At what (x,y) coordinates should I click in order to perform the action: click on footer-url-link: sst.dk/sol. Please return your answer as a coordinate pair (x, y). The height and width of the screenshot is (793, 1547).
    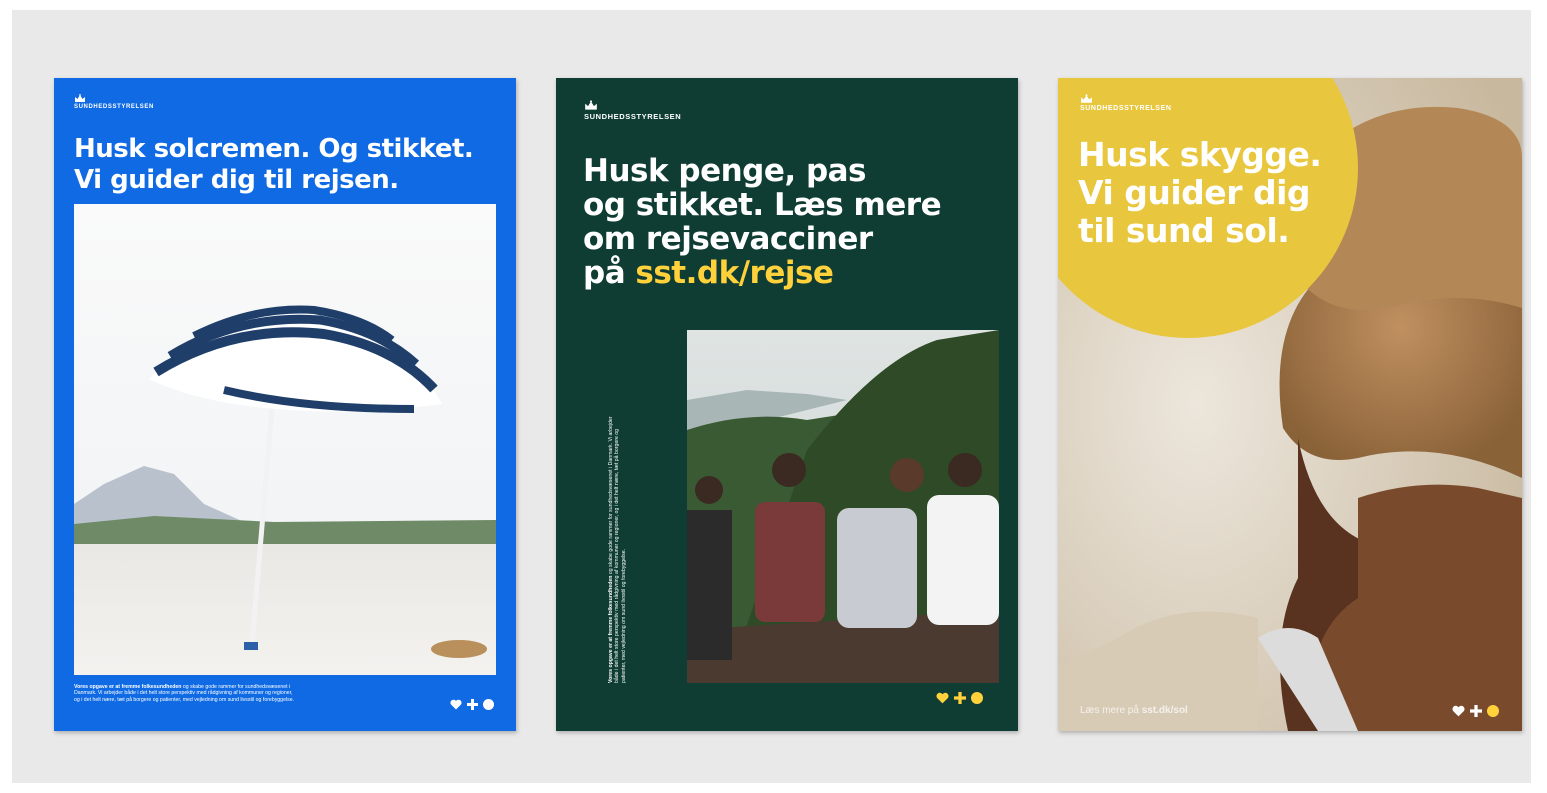
    Looking at the image, I should click on (1165, 710).